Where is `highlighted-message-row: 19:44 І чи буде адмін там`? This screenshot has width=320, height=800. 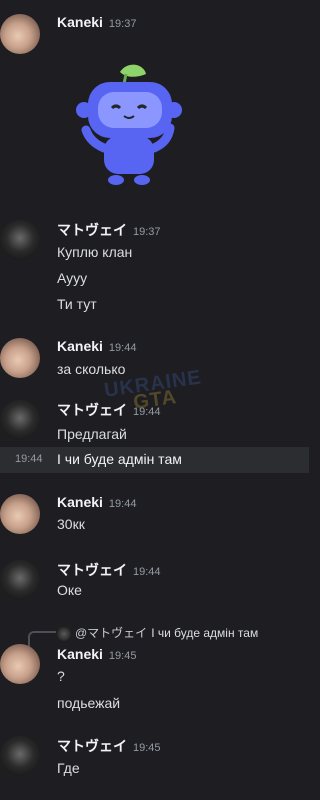
highlighted-message-row: 19:44 І чи буде адмін там is located at coordinates (154, 460).